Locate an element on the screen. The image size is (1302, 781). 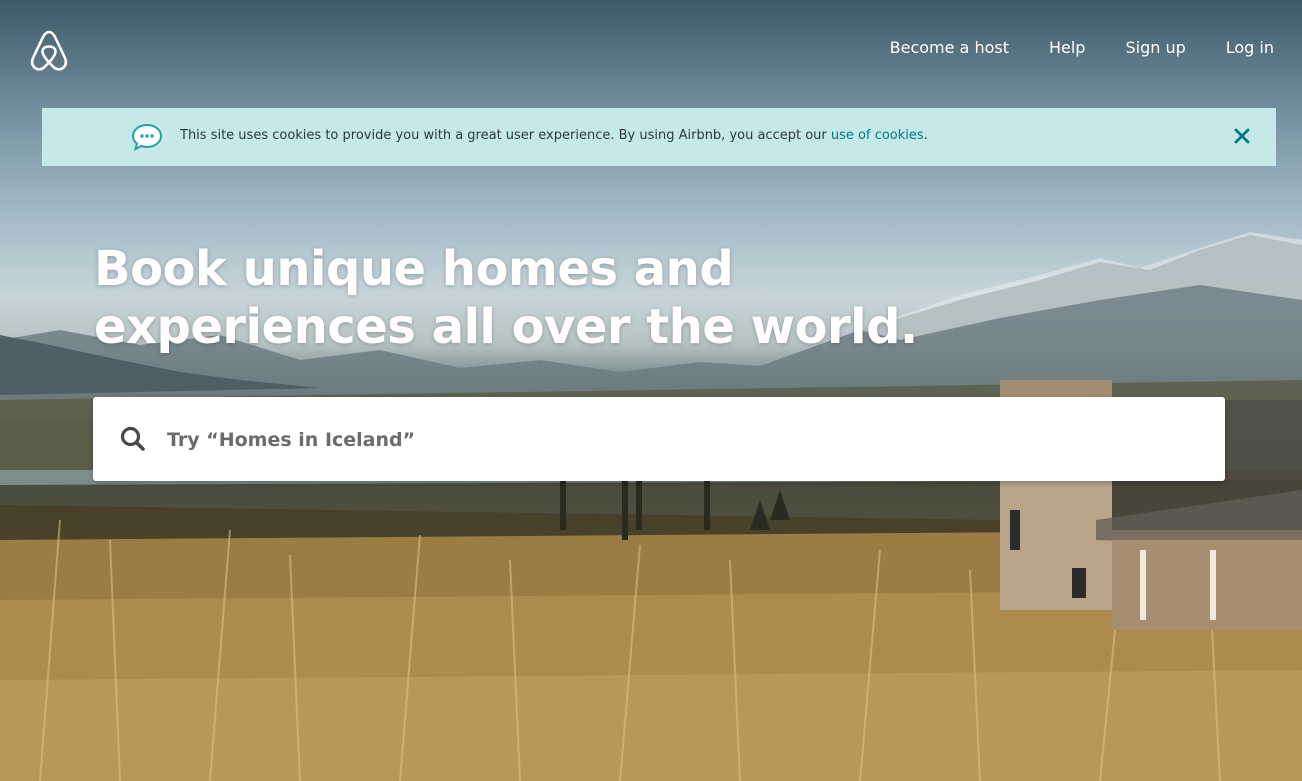
close-svg is located at coordinates (1242, 136).